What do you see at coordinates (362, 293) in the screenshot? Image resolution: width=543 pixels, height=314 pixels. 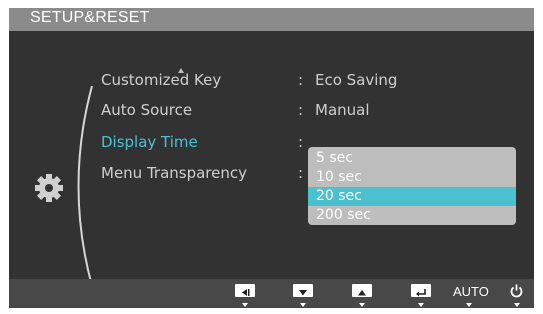 I see `up-icon` at bounding box center [362, 293].